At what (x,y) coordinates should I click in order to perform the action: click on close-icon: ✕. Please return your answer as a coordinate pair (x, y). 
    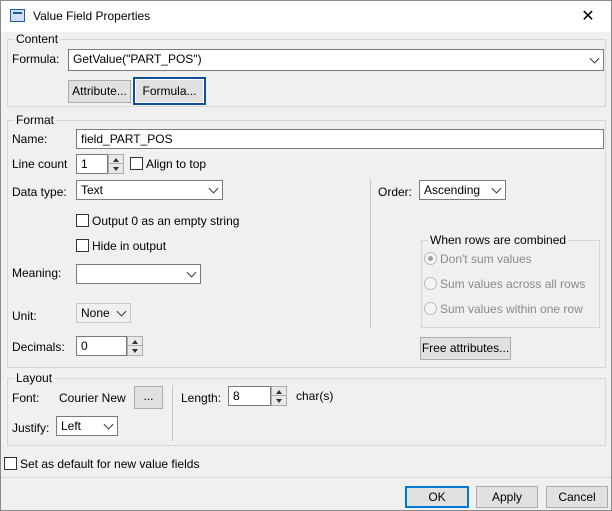
    Looking at the image, I should click on (588, 16).